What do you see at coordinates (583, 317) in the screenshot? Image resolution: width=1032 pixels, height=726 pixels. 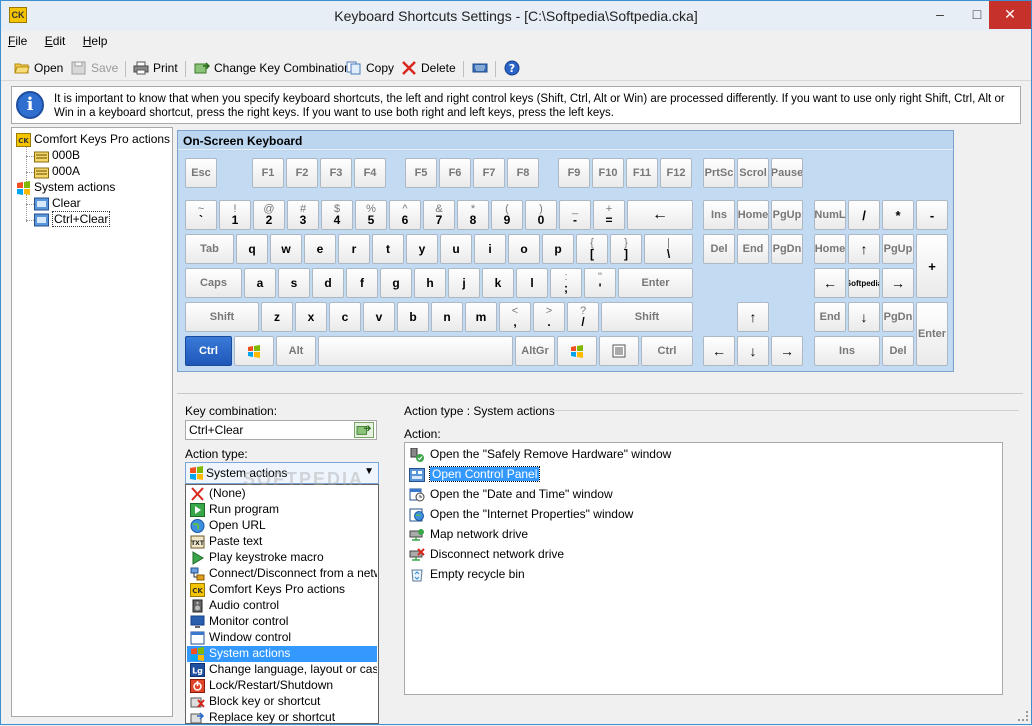 I see `key-slash: ? /` at bounding box center [583, 317].